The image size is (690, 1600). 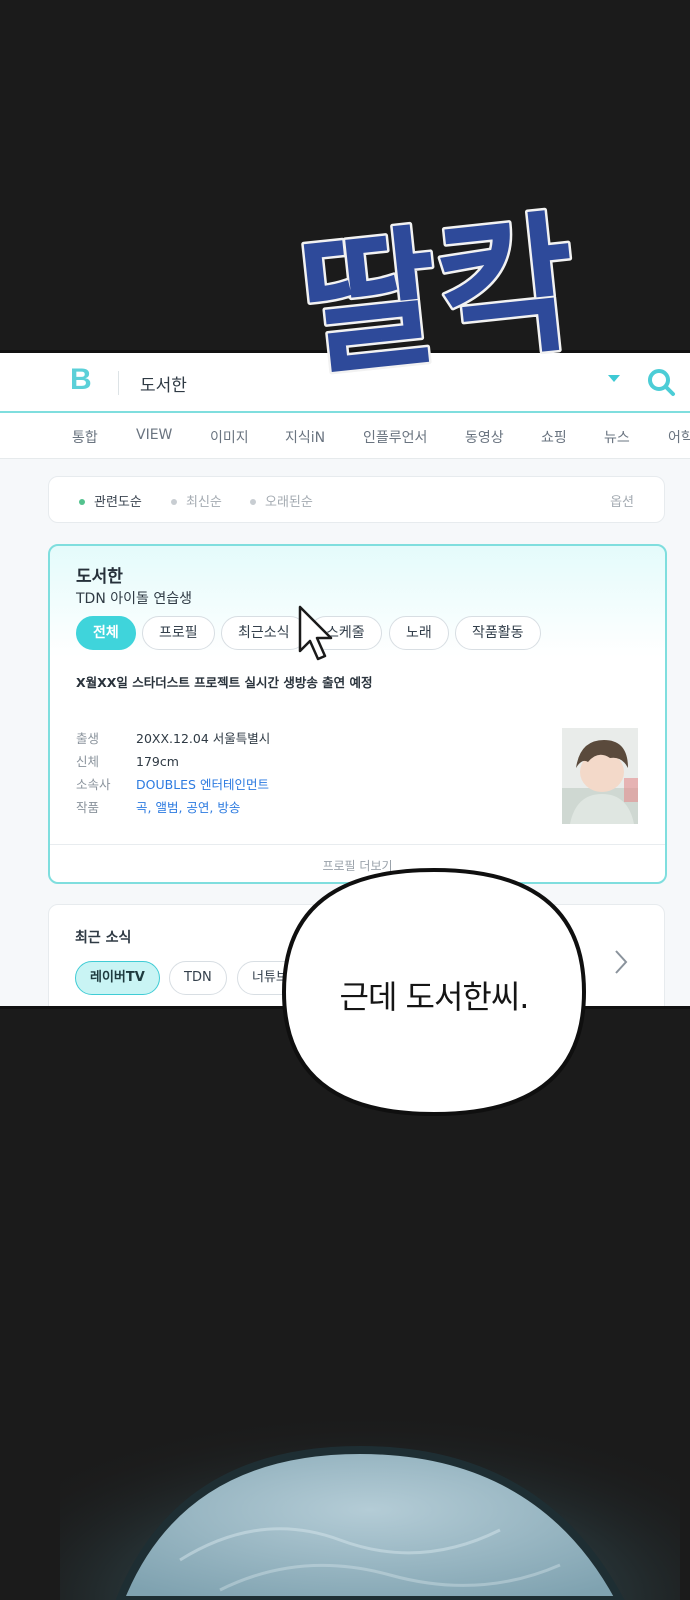 I want to click on dropdown-icon, so click(x=614, y=378).